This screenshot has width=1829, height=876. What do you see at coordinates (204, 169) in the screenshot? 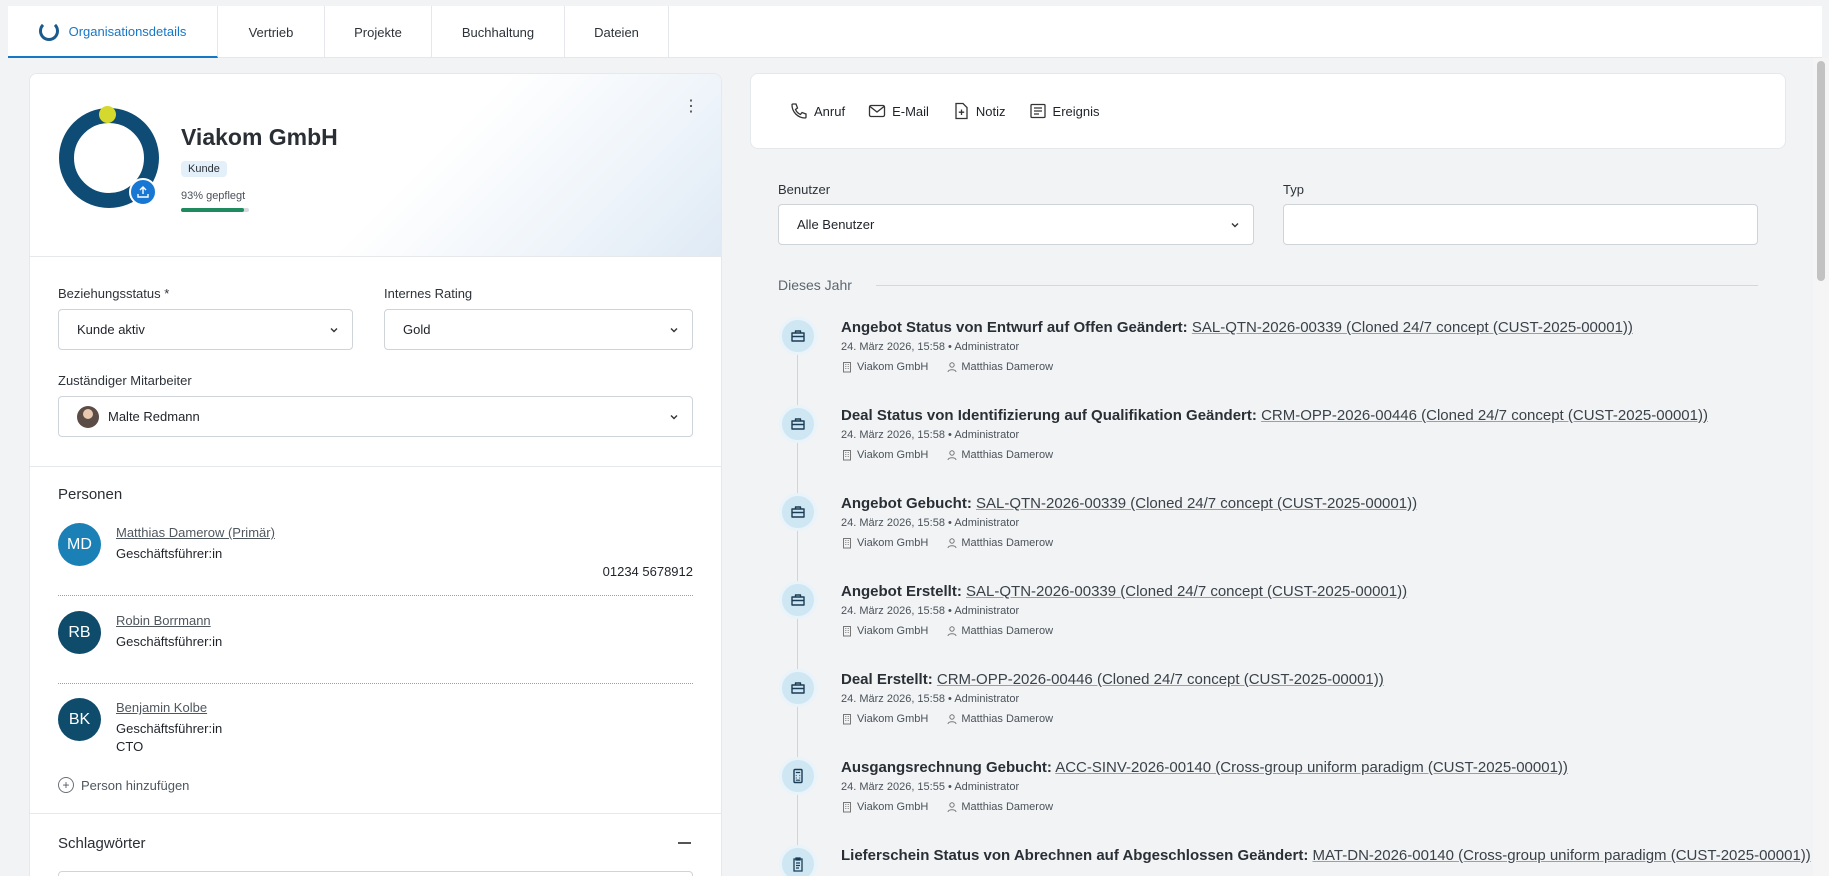
I see `status-badge: Kunde` at bounding box center [204, 169].